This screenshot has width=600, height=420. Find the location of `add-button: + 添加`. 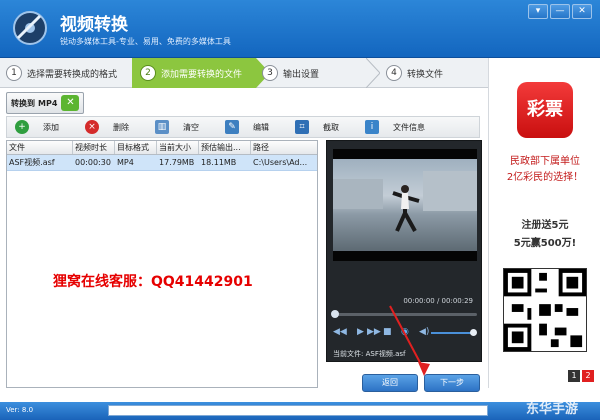

add-button: + 添加 is located at coordinates (33, 127).